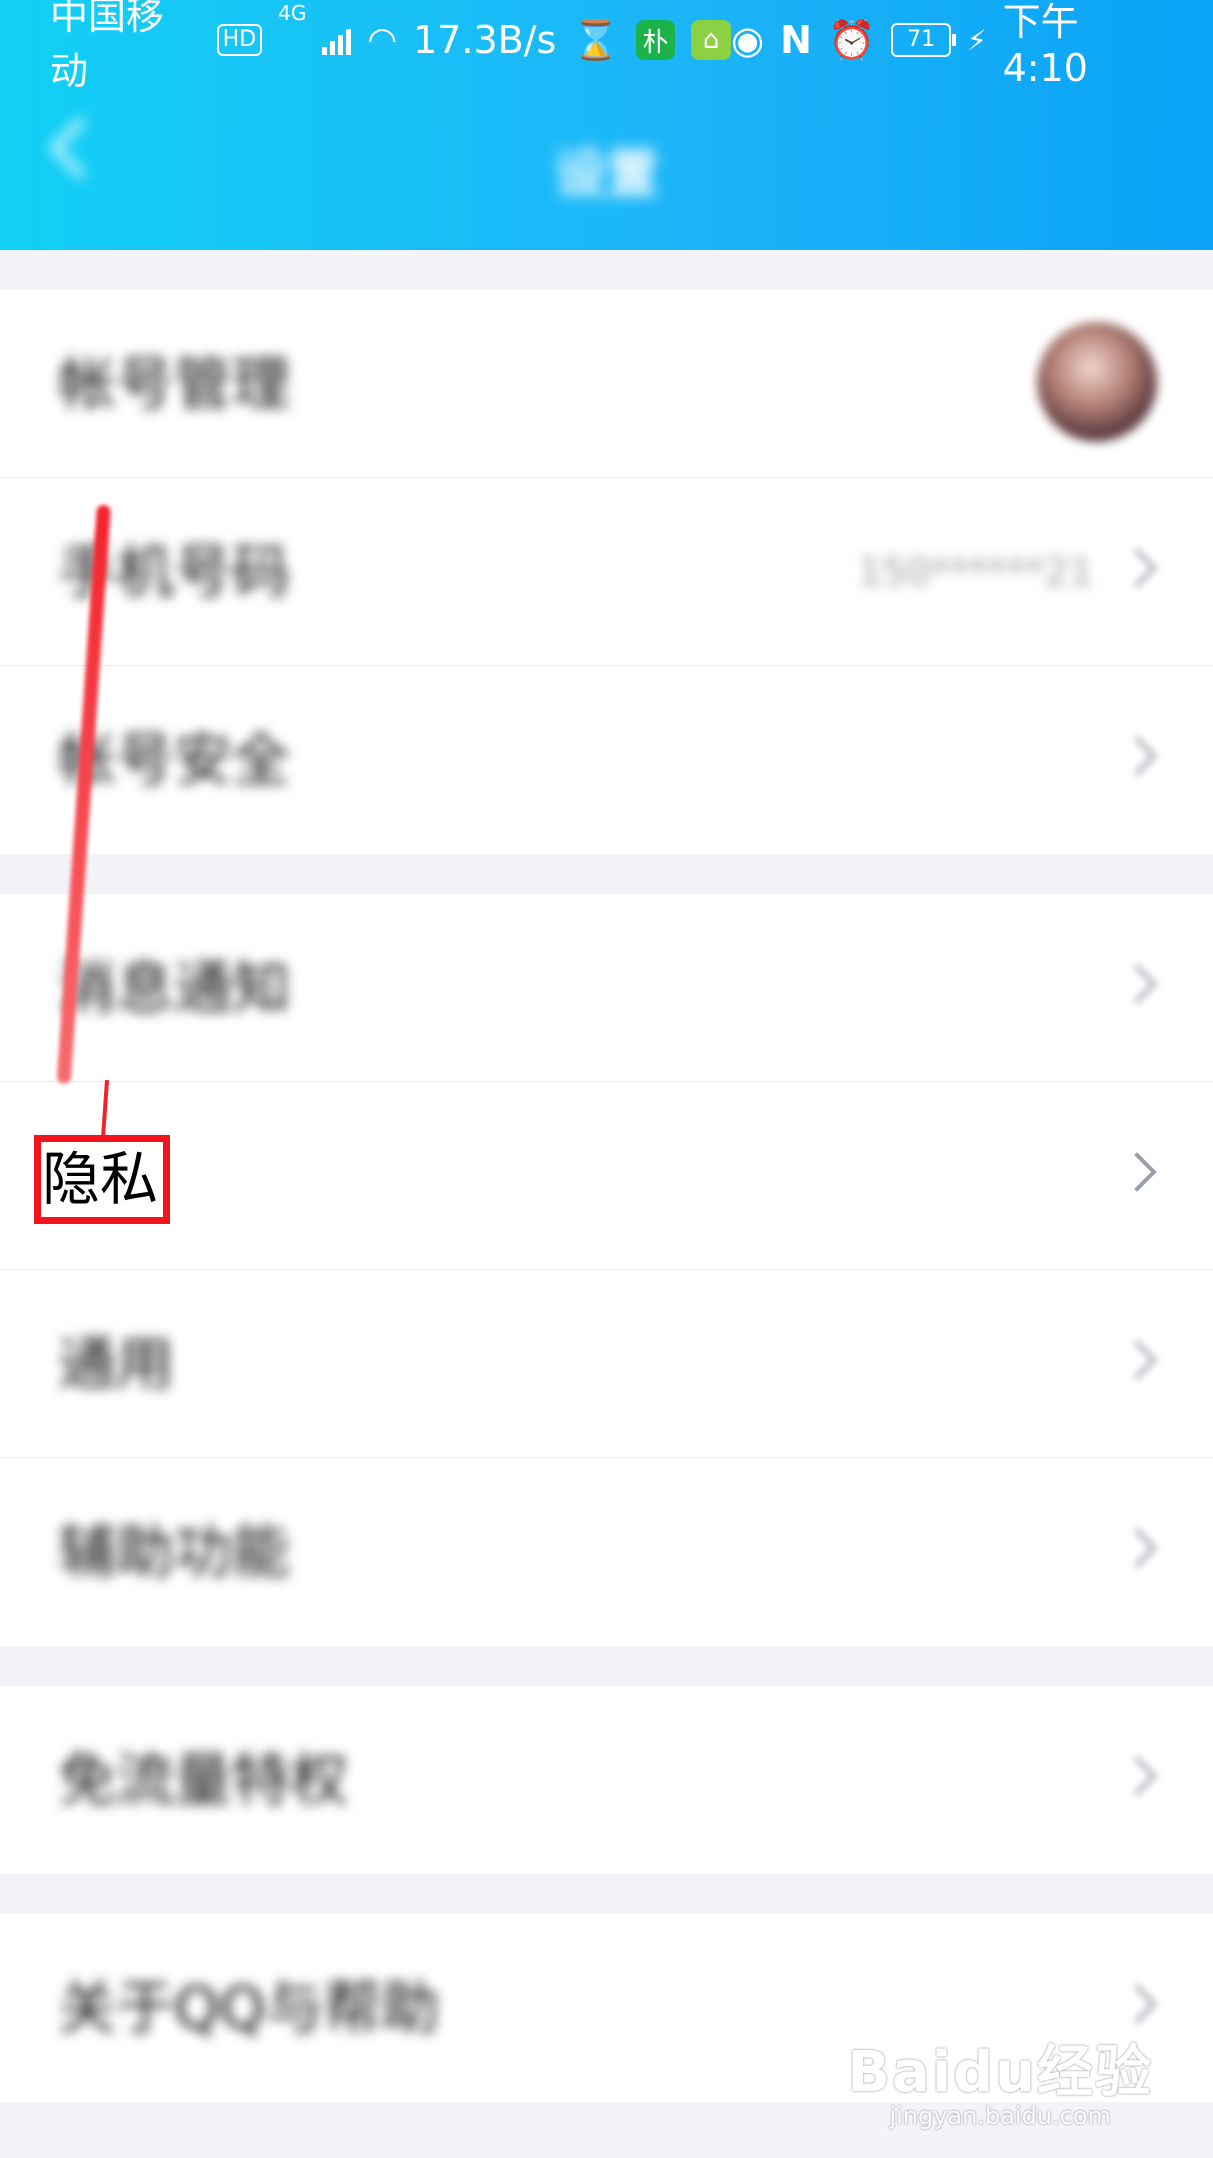 Image resolution: width=1213 pixels, height=2158 pixels. I want to click on network-type: 4G, so click(292, 13).